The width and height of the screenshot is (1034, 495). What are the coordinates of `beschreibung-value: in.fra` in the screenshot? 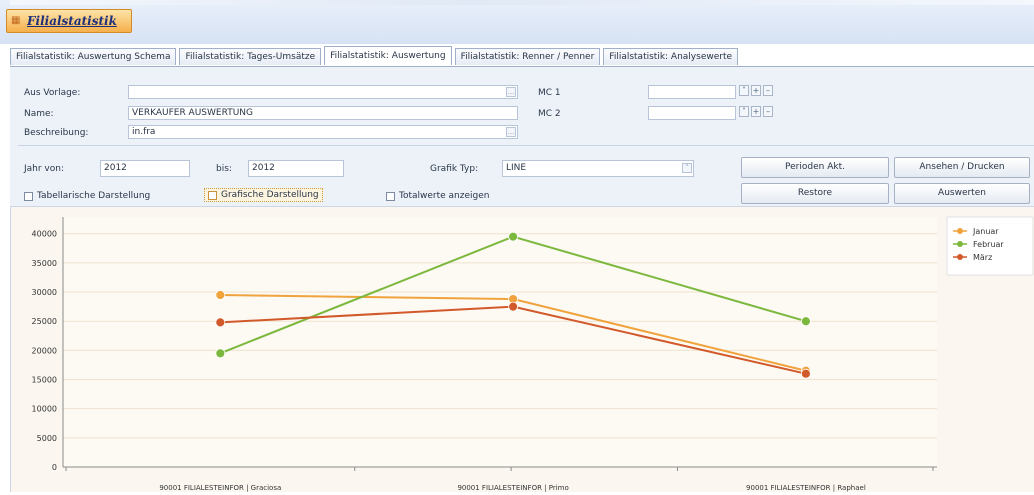 It's located at (144, 132).